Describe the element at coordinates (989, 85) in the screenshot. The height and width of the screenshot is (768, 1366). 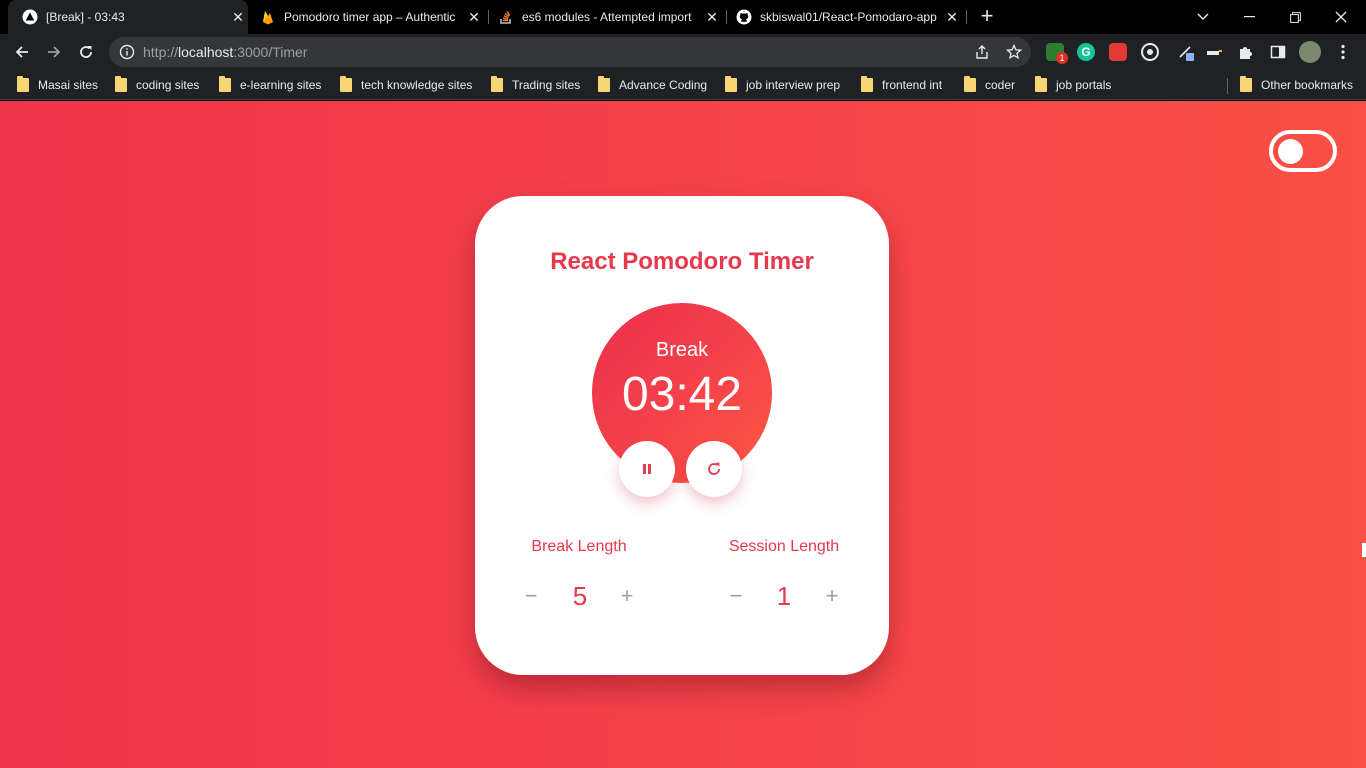
I see `bookmark-folder: coder` at that location.